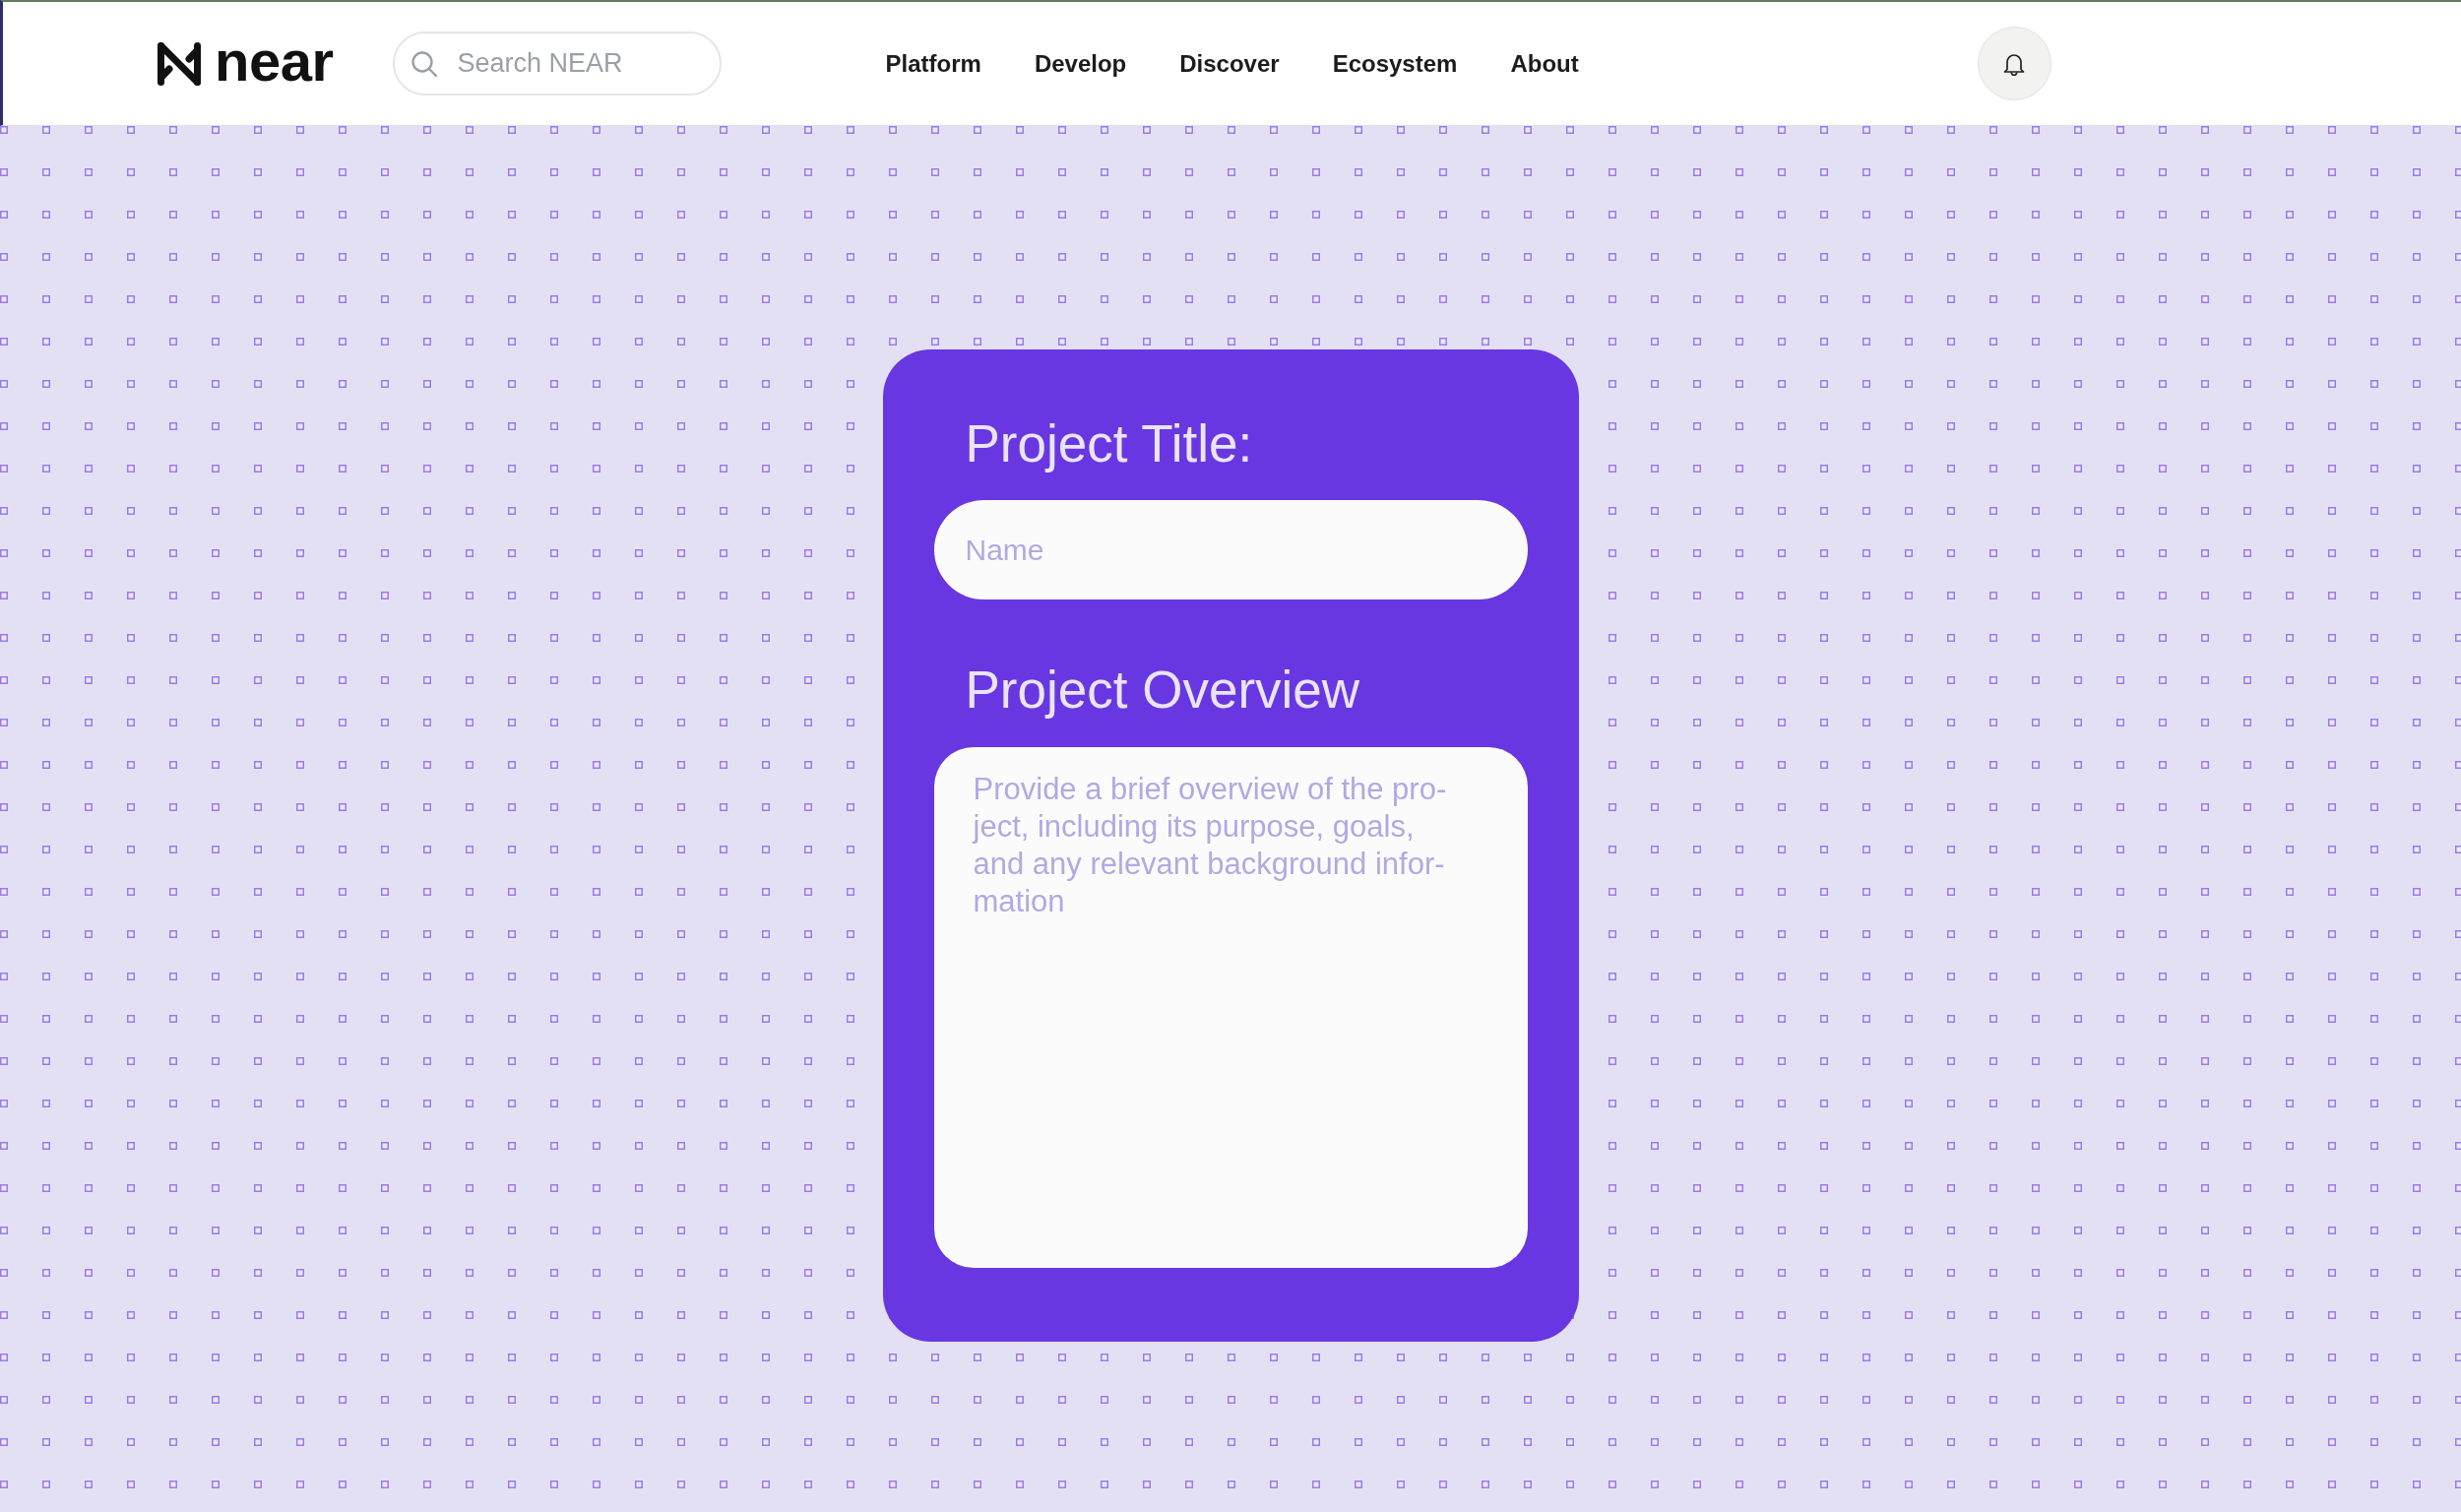 The width and height of the screenshot is (2461, 1512). What do you see at coordinates (423, 64) in the screenshot?
I see `search-icon` at bounding box center [423, 64].